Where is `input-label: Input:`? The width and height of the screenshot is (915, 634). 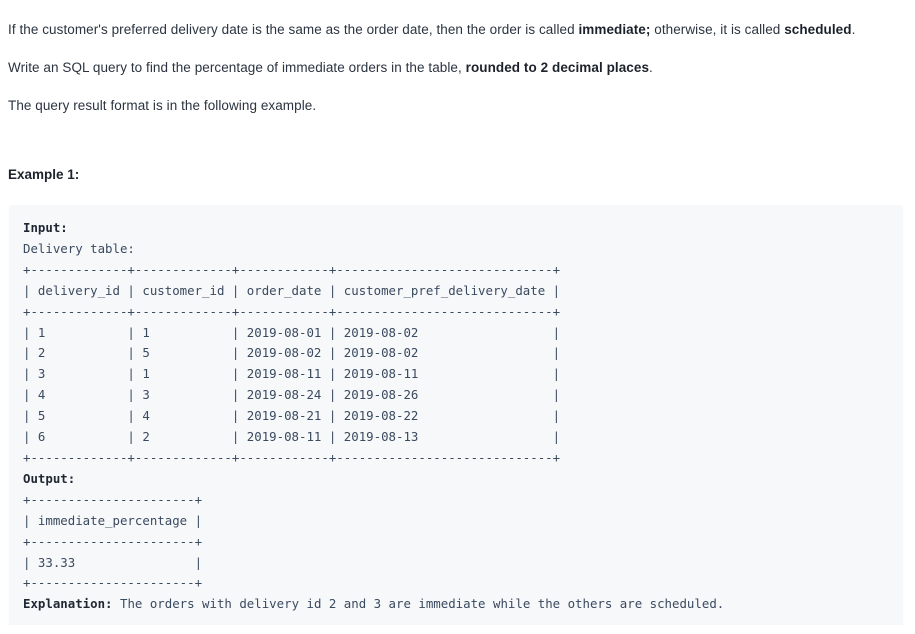 input-label: Input: is located at coordinates (45, 227).